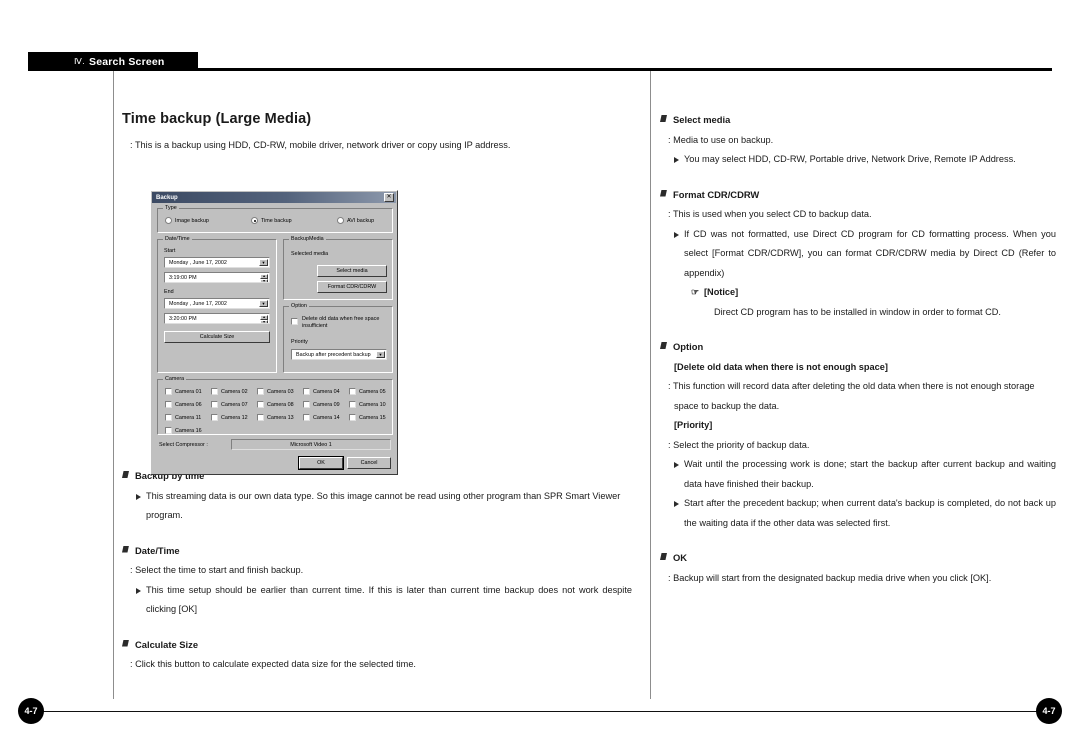 This screenshot has height=739, width=1080. I want to click on start-date-value: Monday , June 17, 2002, so click(198, 262).